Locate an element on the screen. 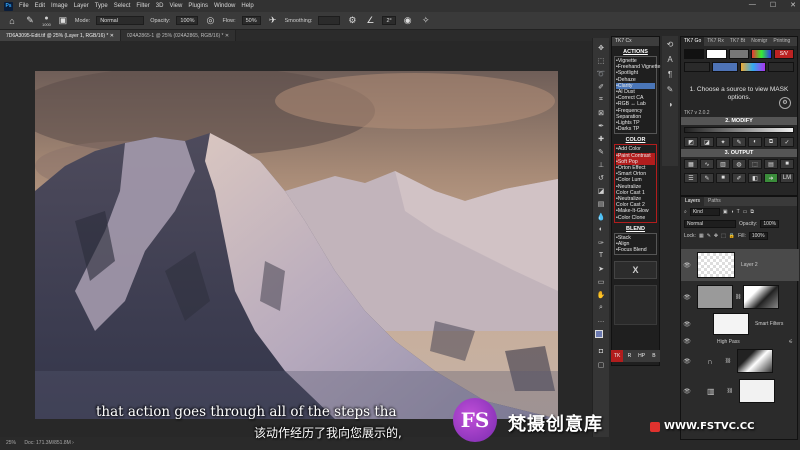 Image resolution: width=800 pixels, height=450 pixels. maximize-icon: ☐ is located at coordinates (773, 5).